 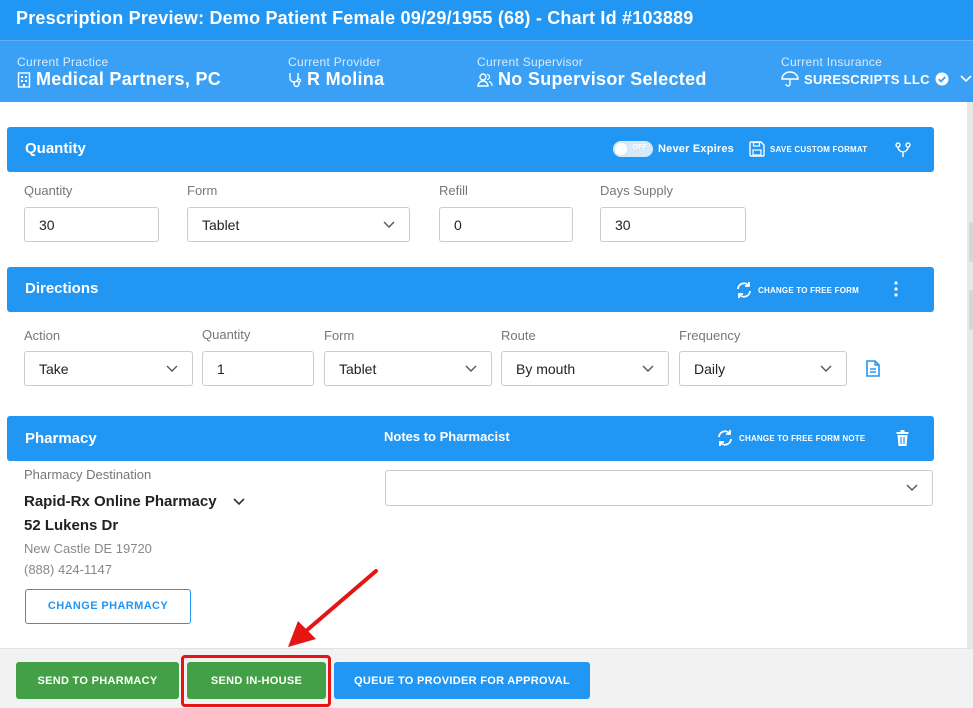 I want to click on split-icon, so click(x=903, y=150).